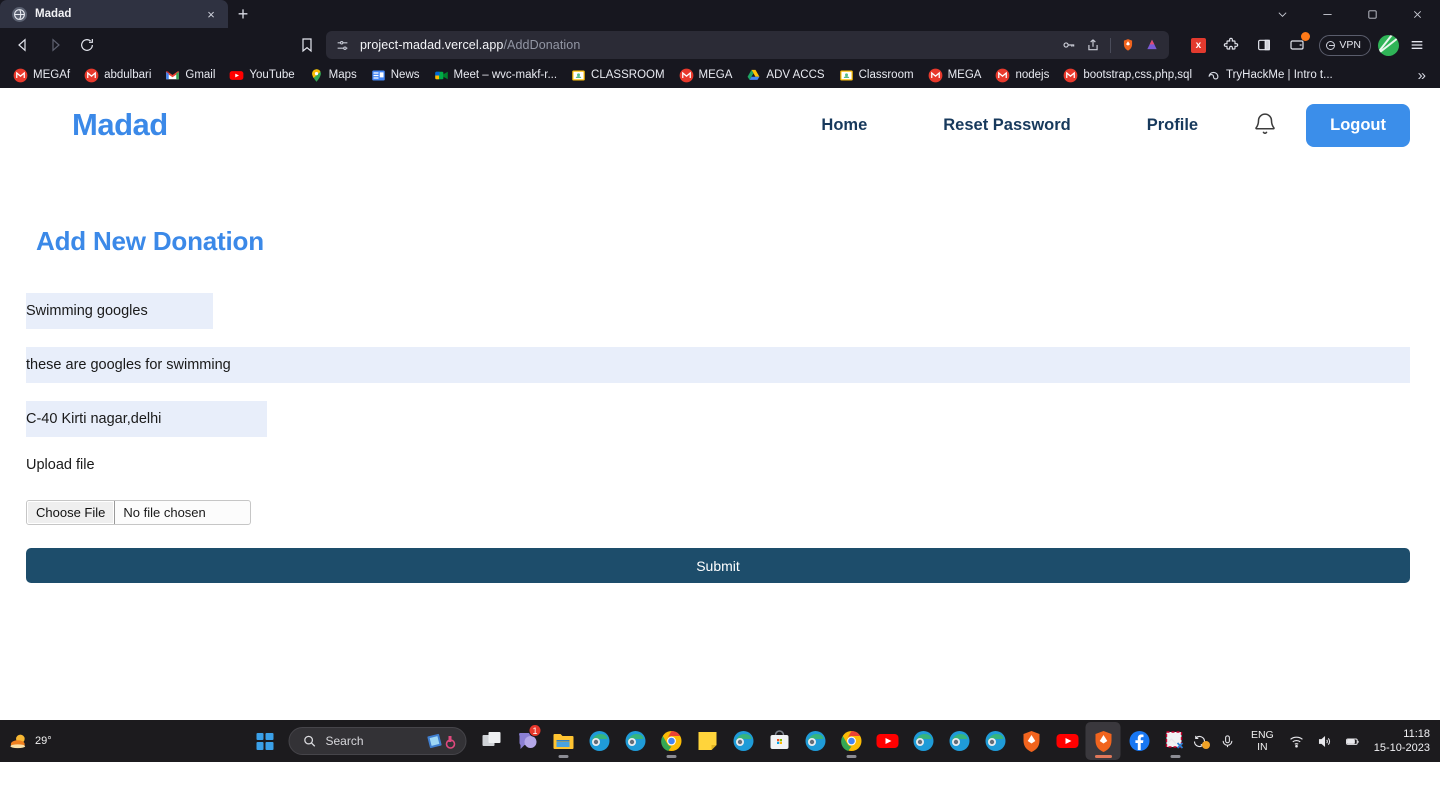  I want to click on nav-link-home: Home, so click(844, 125).